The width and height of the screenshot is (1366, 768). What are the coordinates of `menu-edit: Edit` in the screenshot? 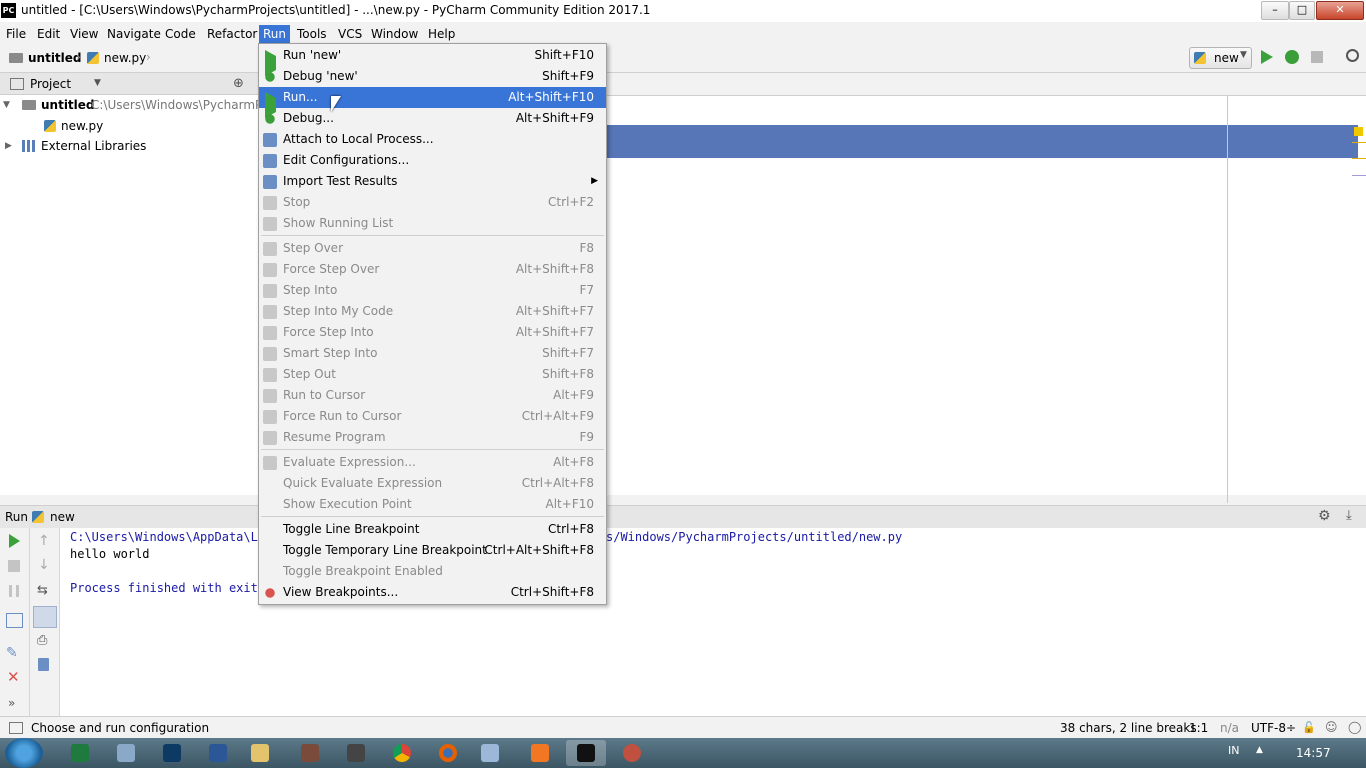 It's located at (48, 34).